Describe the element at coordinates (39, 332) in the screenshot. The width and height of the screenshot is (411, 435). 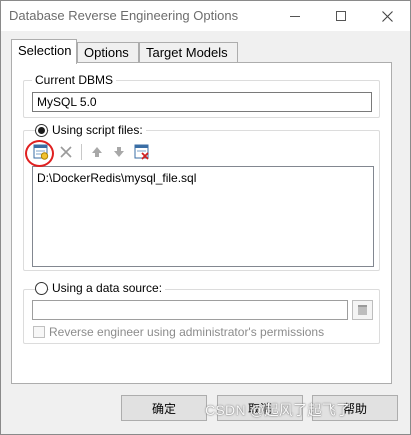
I see `admin-permissions-checkbox` at that location.